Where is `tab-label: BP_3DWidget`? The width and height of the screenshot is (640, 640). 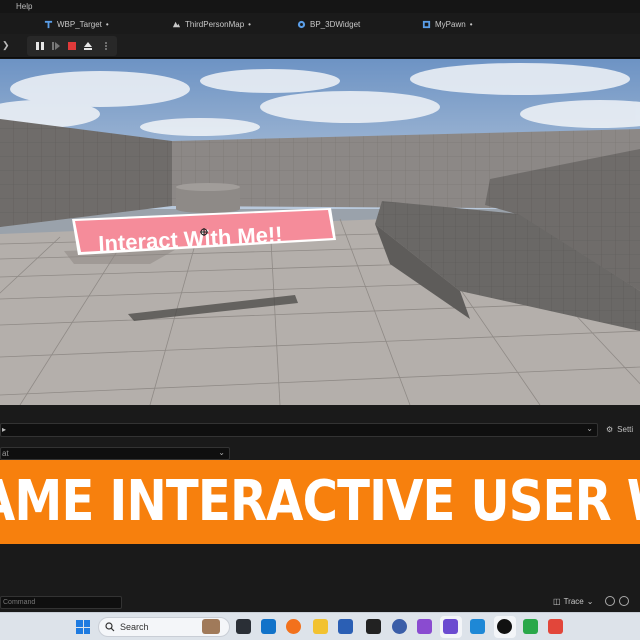 tab-label: BP_3DWidget is located at coordinates (335, 24).